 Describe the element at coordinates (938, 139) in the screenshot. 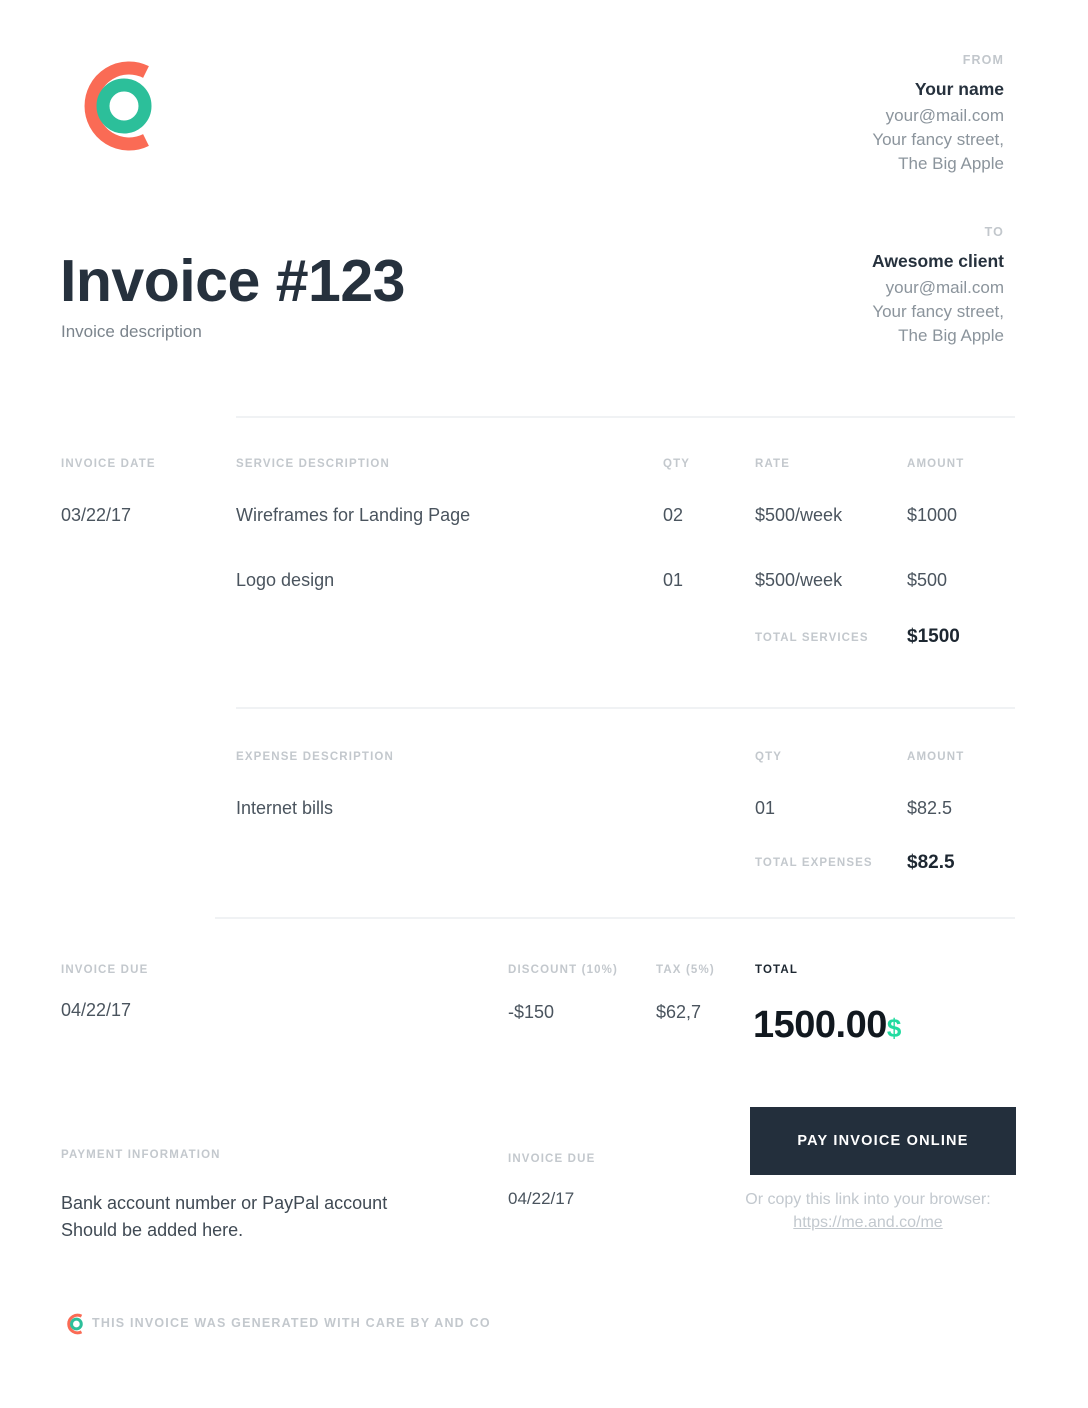

I see `from-street: Your fancy street,` at that location.